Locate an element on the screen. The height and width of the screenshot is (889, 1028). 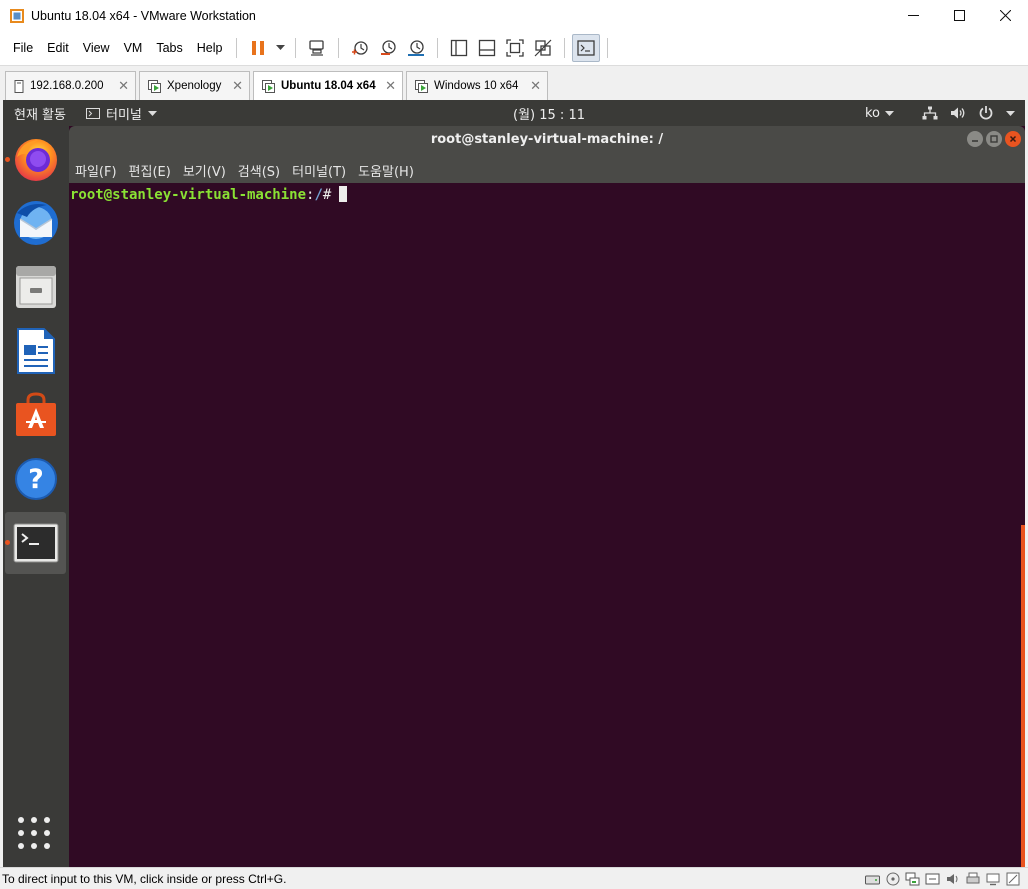
unity-button is located at coordinates (543, 48).